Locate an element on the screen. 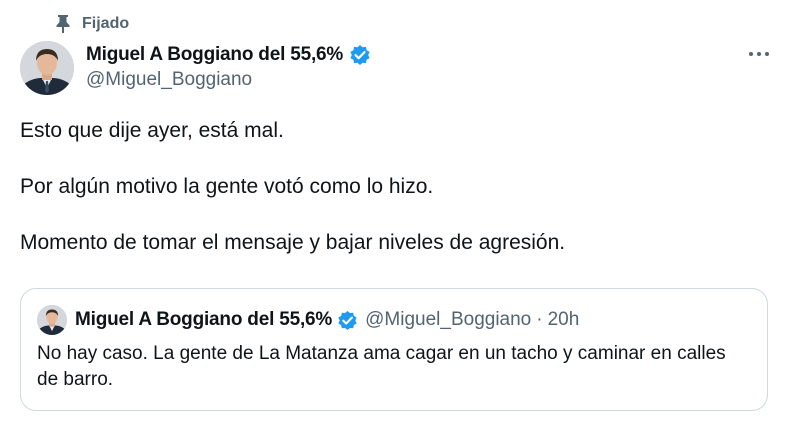  pin-icon is located at coordinates (63, 24).